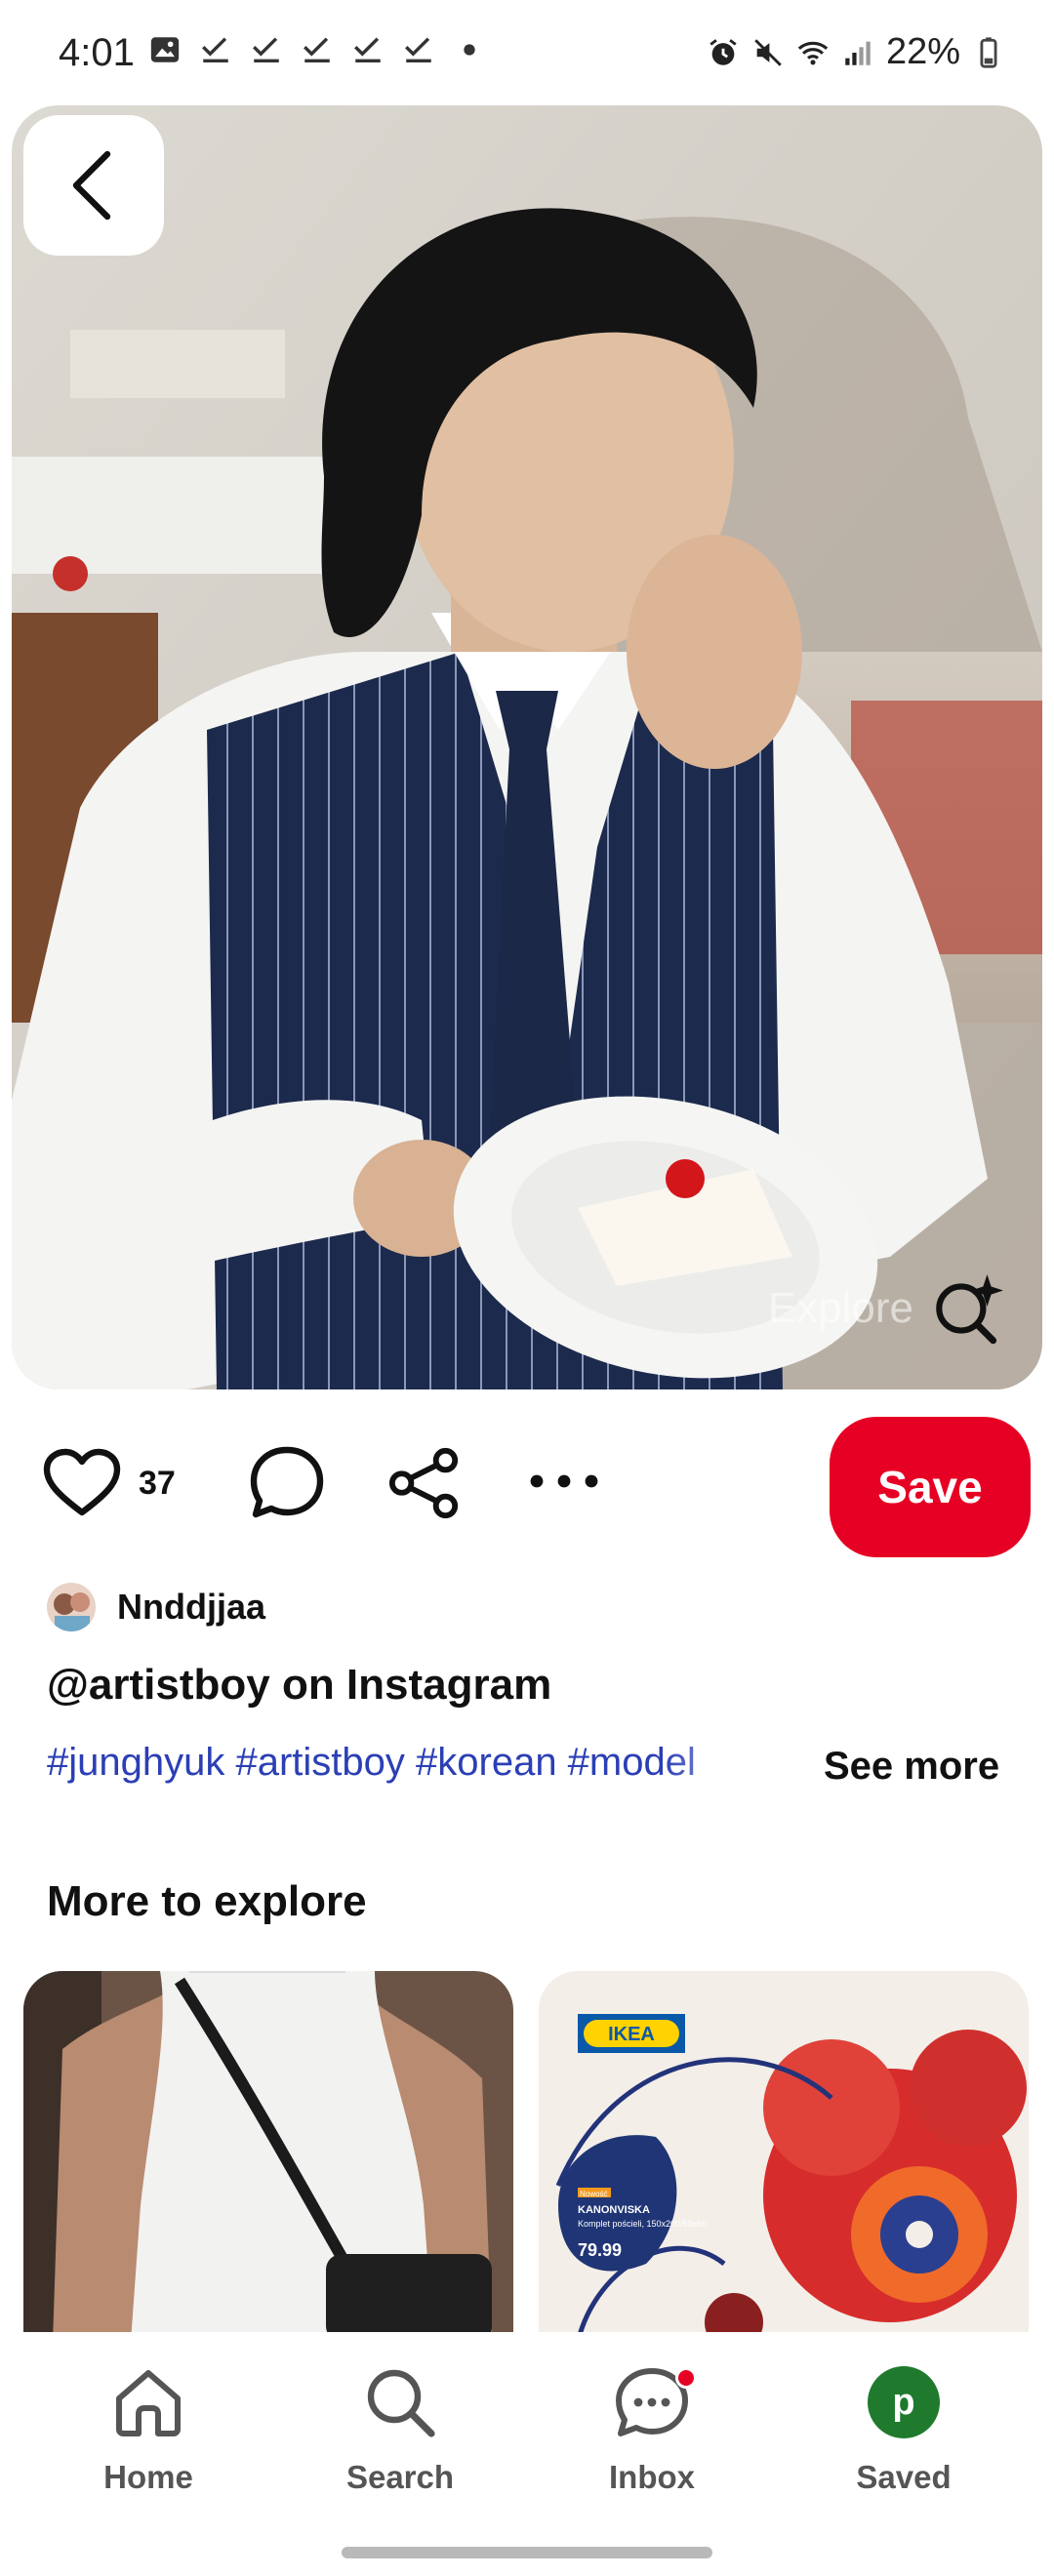  I want to click on comment-button, so click(287, 1483).